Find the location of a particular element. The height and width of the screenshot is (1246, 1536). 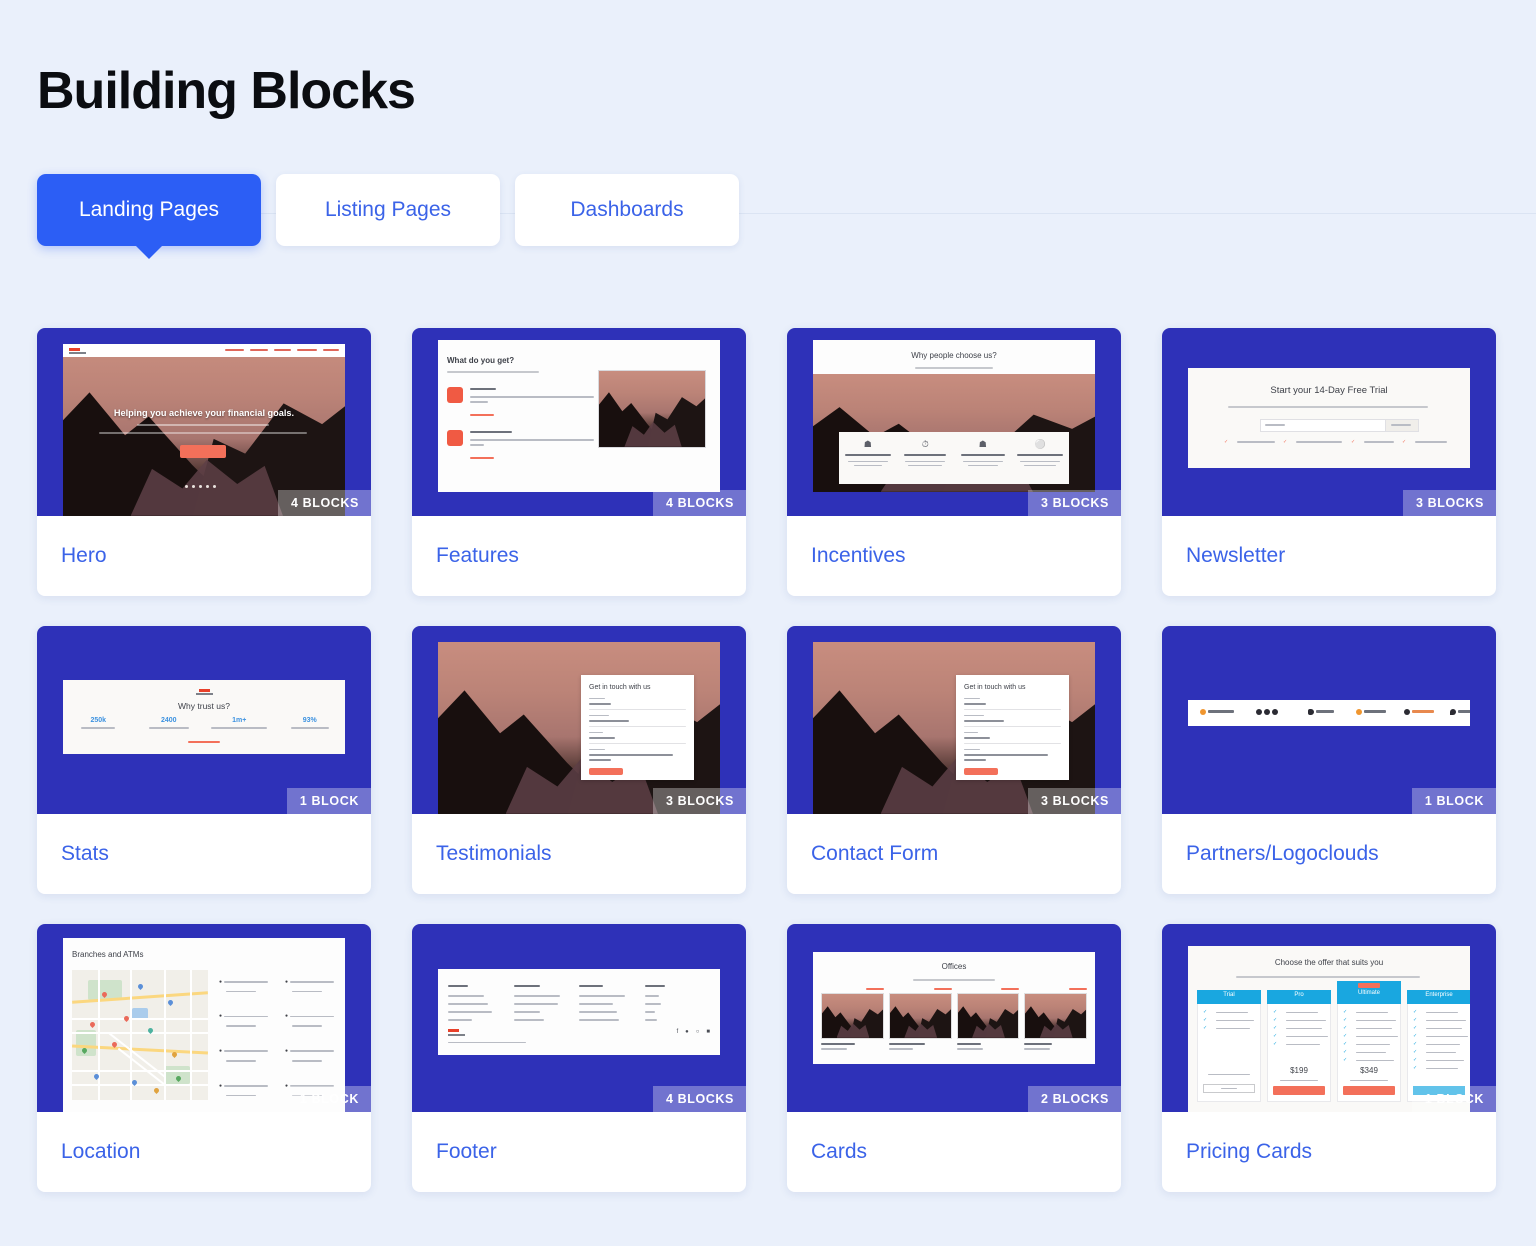

card-footer: f ● ○ ■ 4 BLOCKS Footer is located at coordinates (579, 1057).